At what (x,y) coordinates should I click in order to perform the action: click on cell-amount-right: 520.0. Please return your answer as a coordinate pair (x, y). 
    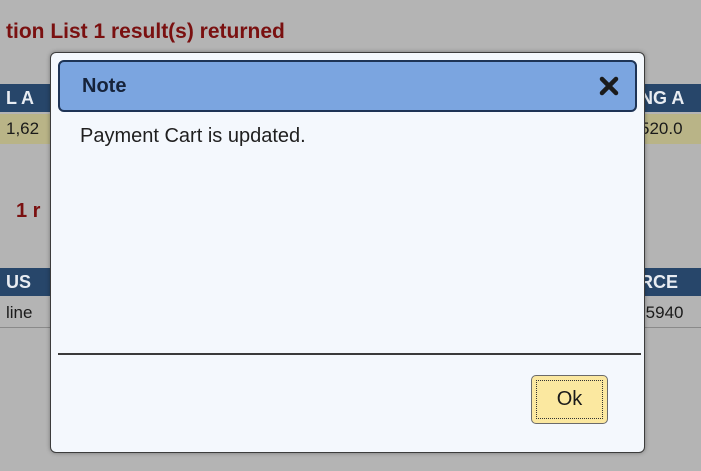
    Looking at the image, I should click on (661, 128).